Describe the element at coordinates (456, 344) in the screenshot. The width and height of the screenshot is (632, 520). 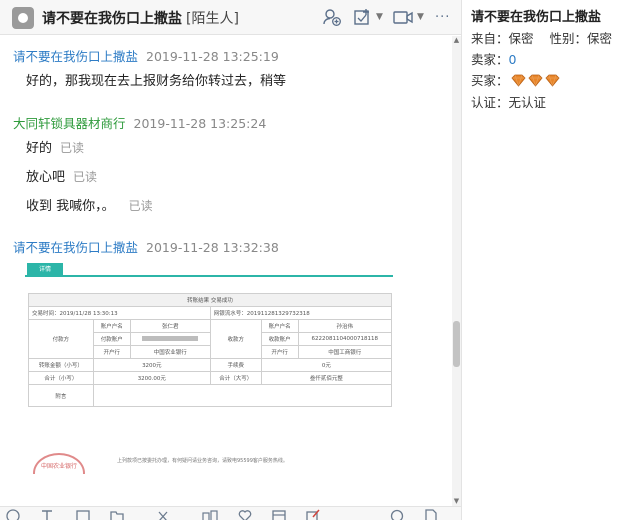
I see `scroll-thumb` at that location.